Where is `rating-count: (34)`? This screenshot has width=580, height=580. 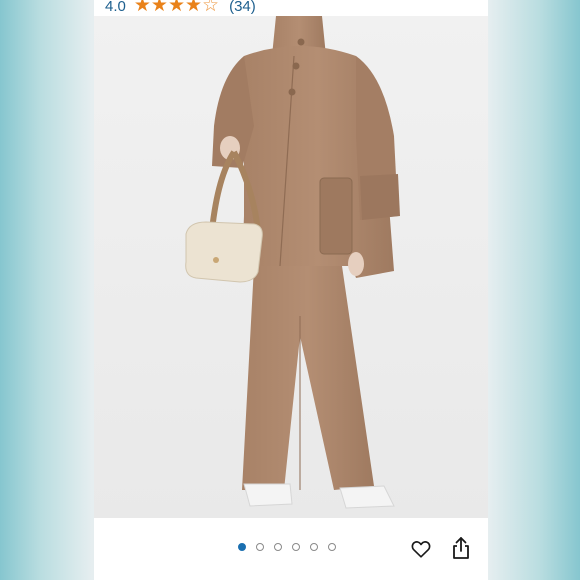
rating-count: (34) is located at coordinates (242, 7).